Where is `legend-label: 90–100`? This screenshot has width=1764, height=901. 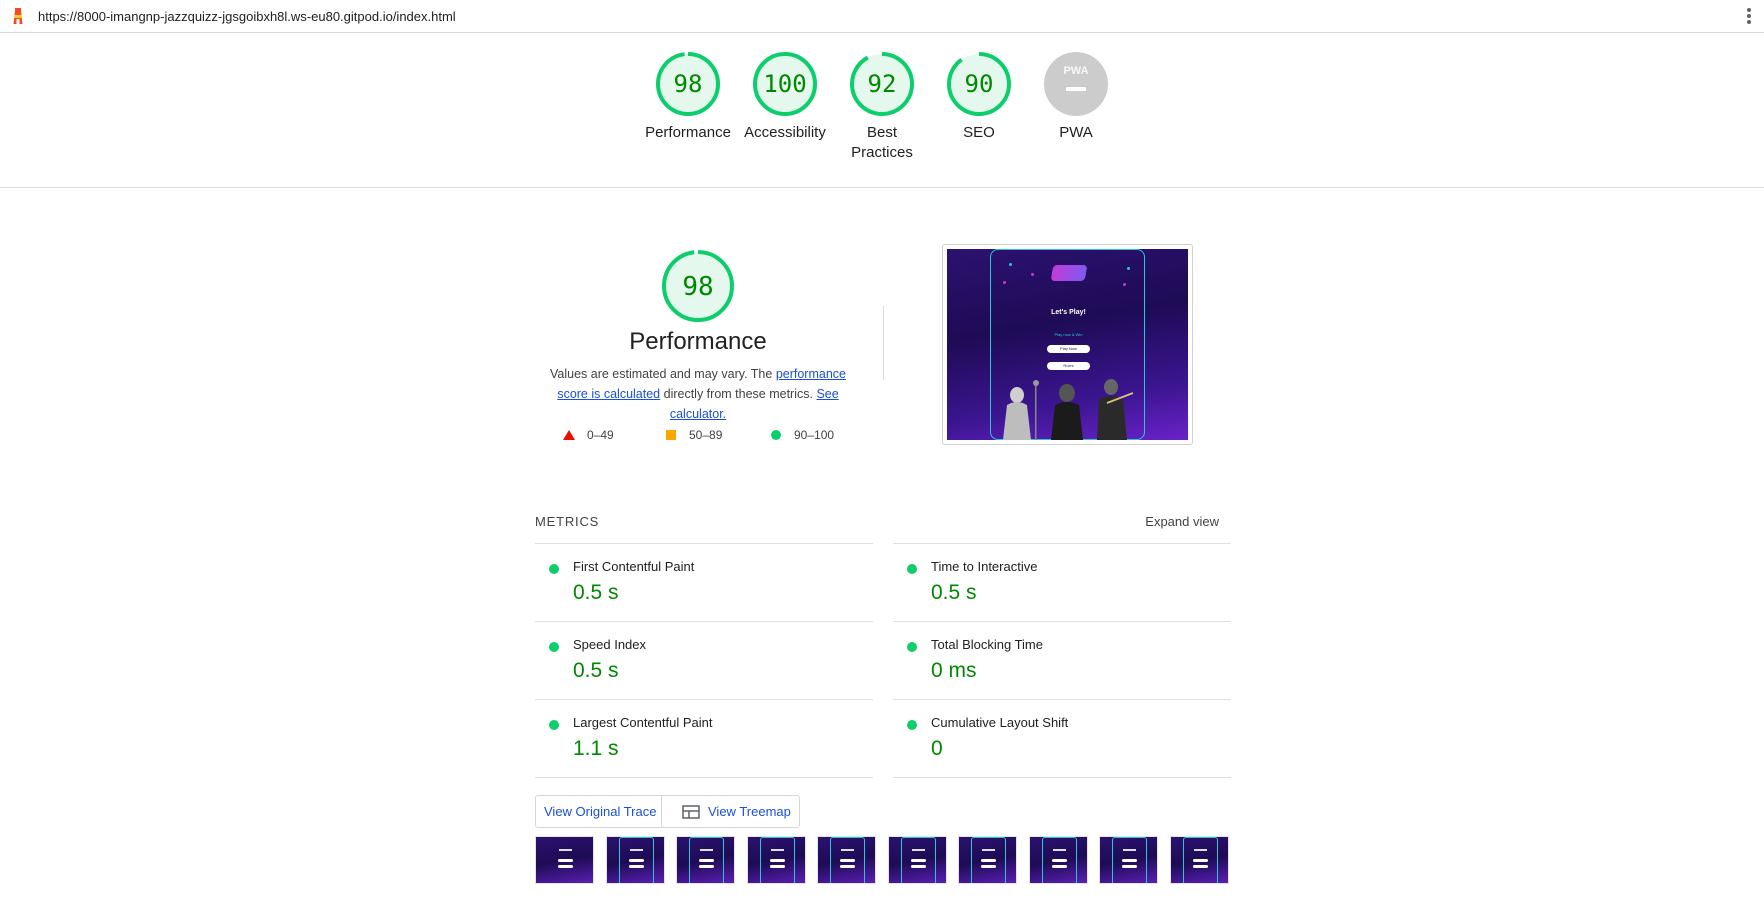
legend-label: 90–100 is located at coordinates (814, 435).